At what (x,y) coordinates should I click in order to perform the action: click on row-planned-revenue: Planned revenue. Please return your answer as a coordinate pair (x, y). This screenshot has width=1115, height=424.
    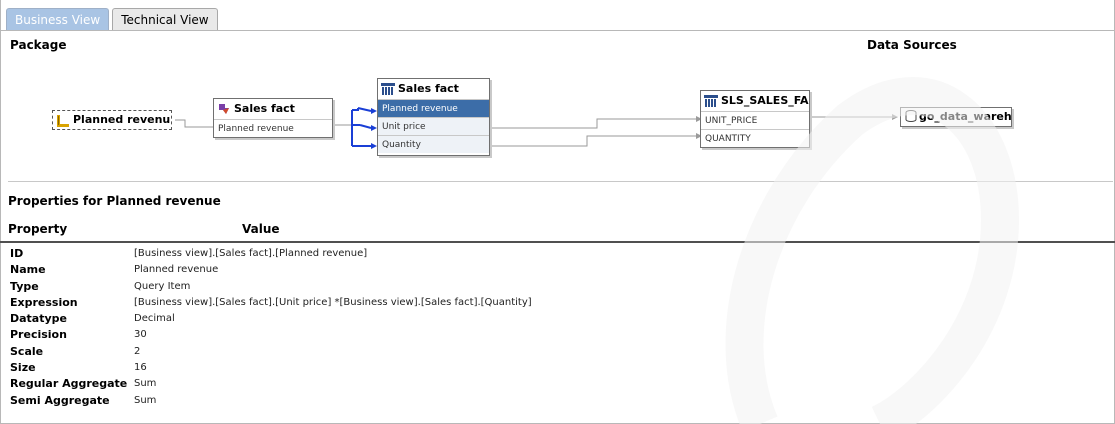
    Looking at the image, I should click on (433, 108).